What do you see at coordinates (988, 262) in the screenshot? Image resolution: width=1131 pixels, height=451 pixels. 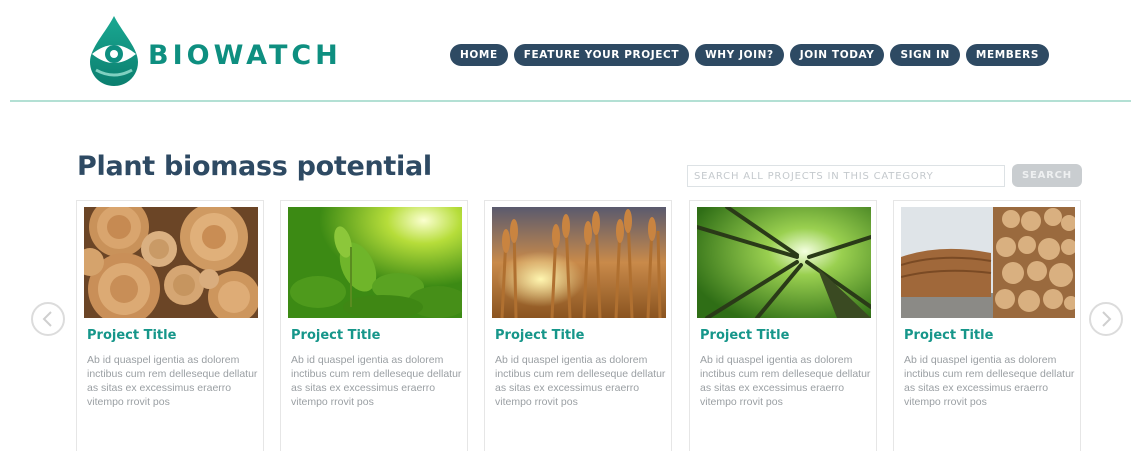 I see `timber-stack-photo` at bounding box center [988, 262].